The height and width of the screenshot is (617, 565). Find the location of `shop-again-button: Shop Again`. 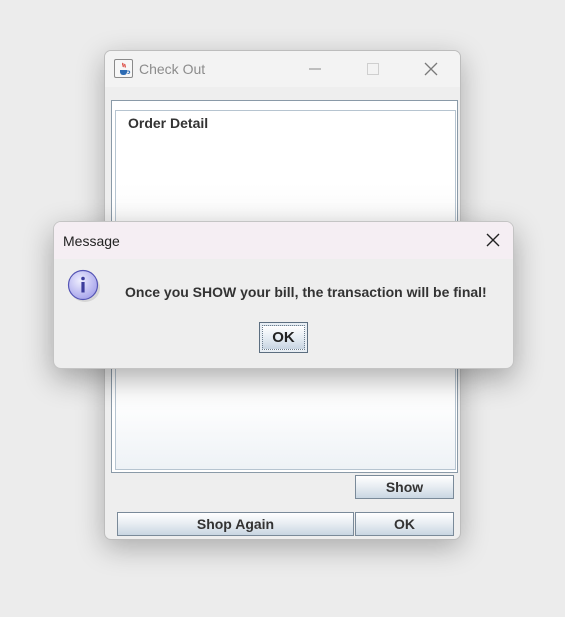

shop-again-button: Shop Again is located at coordinates (235, 524).